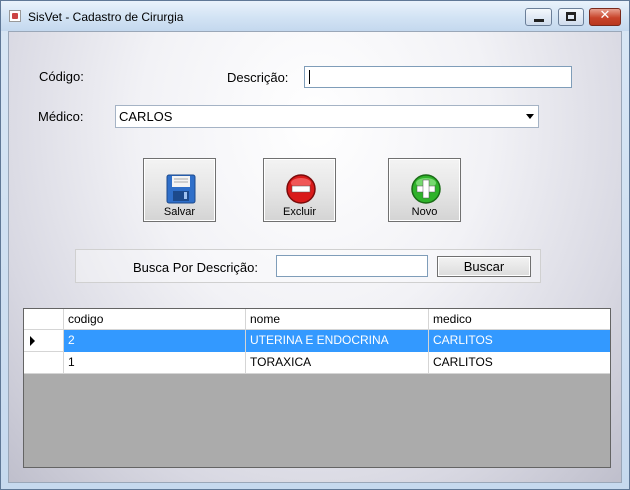  What do you see at coordinates (155, 319) in the screenshot?
I see `column-header-codigo: codigo` at bounding box center [155, 319].